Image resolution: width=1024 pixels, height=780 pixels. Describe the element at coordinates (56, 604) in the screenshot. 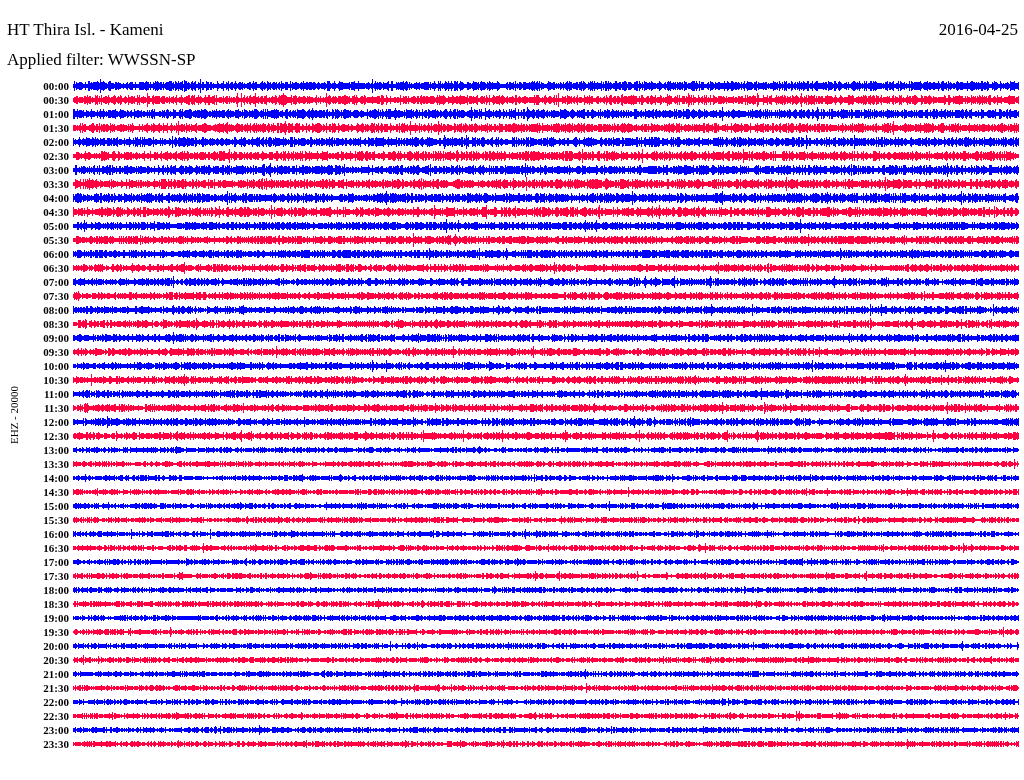

I see `time-label: 18:30` at that location.